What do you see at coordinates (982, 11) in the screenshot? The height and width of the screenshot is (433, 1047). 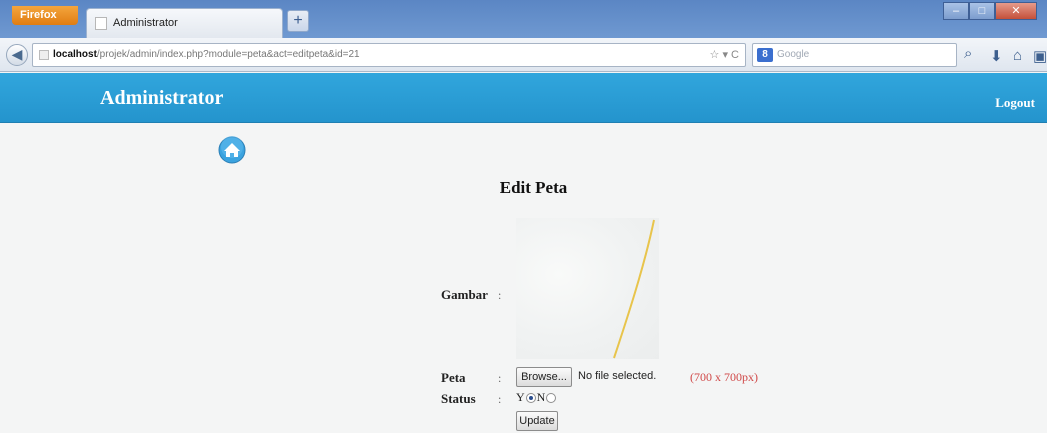 I see `maximize-button: □` at bounding box center [982, 11].